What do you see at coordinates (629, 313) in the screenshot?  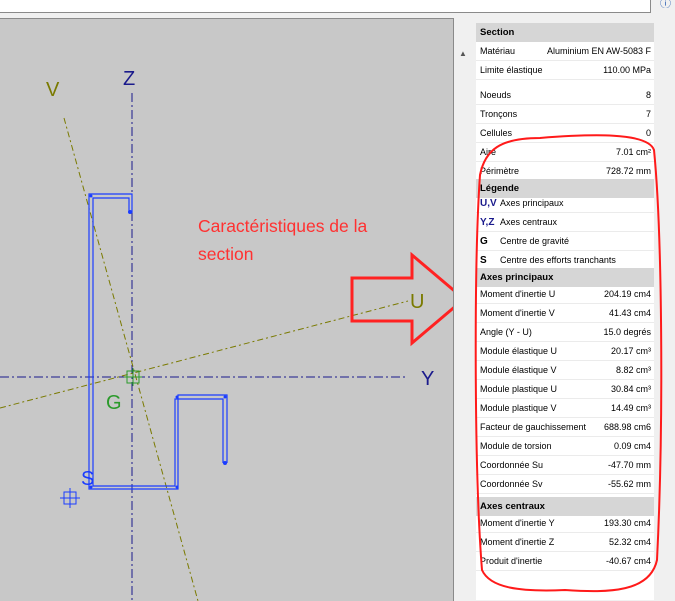 I see `principal-property-value: 41.43 cm4` at bounding box center [629, 313].